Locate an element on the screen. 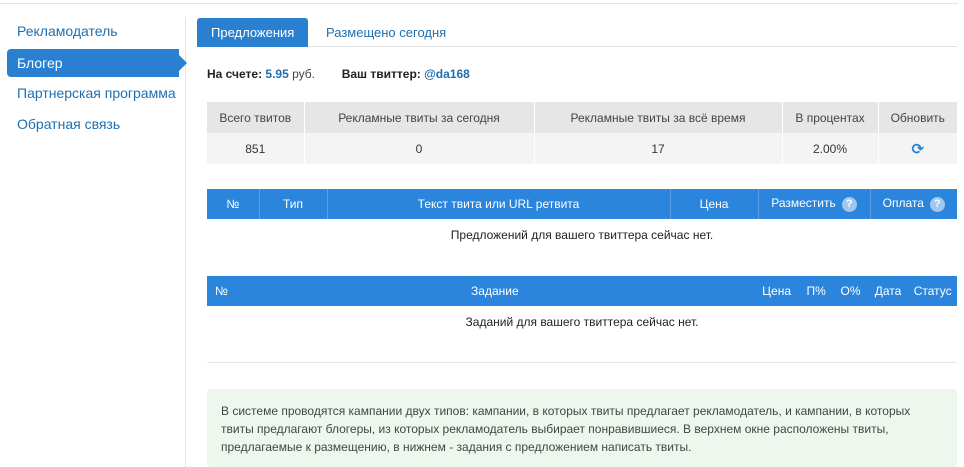 The height and width of the screenshot is (467, 964). stats-header-today: Рекламные твиты за сегодня is located at coordinates (419, 117).